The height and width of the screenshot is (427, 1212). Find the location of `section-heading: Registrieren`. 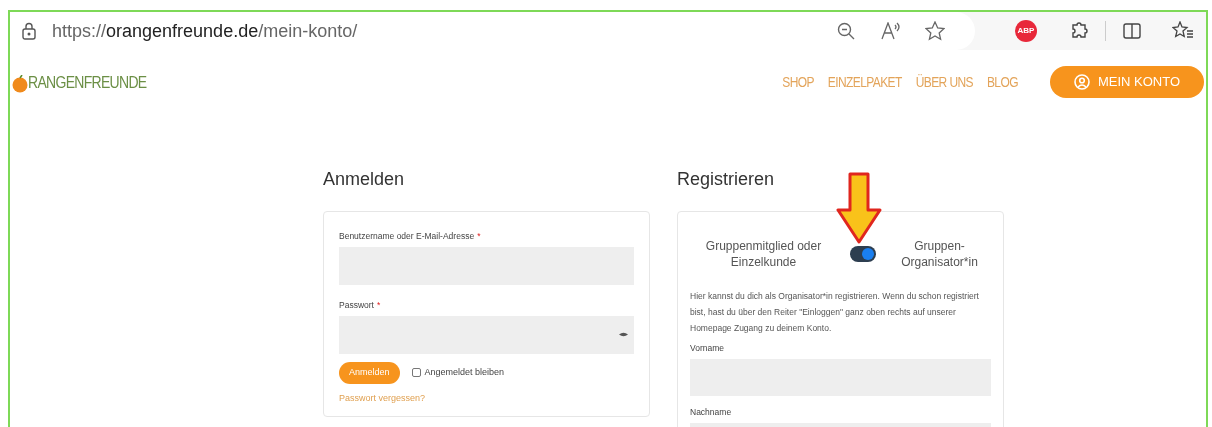

section-heading: Registrieren is located at coordinates (726, 179).